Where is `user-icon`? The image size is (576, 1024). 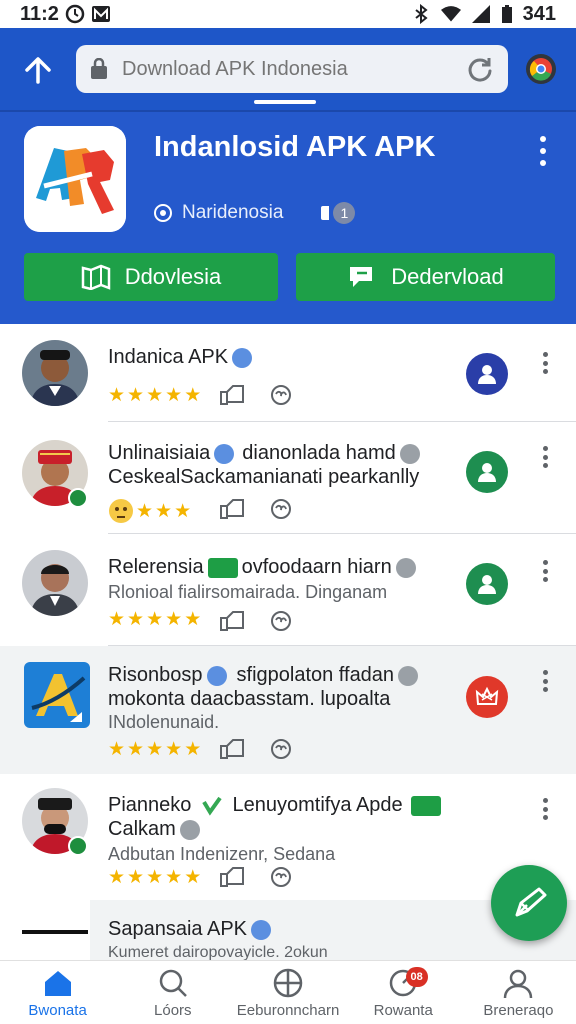 user-icon is located at coordinates (487, 472).